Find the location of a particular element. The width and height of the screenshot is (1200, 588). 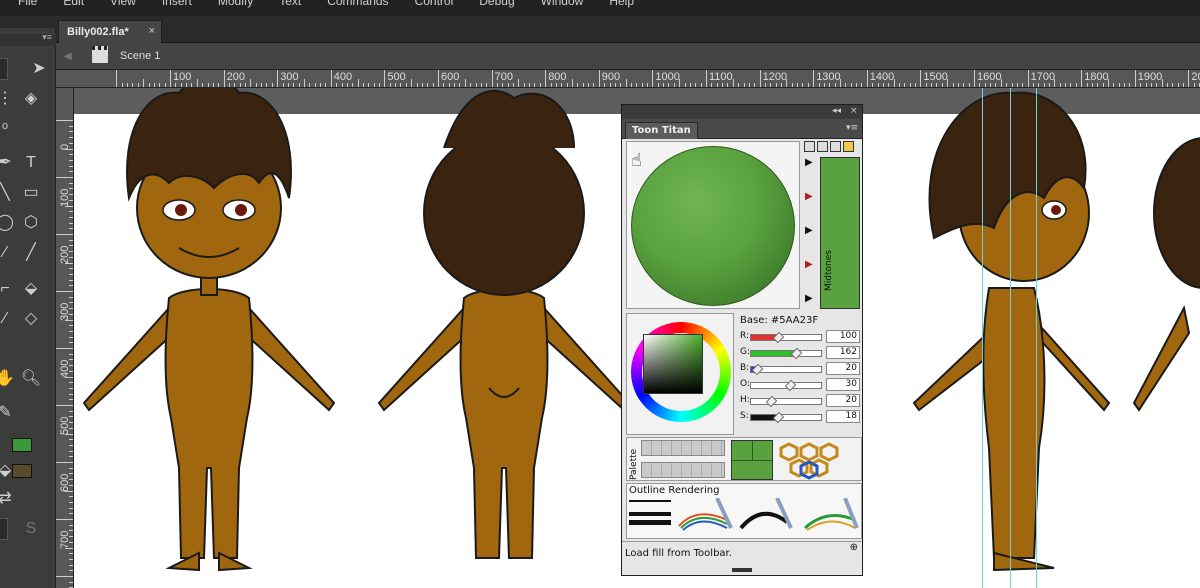

close-icon: × is located at coordinates (152, 31).